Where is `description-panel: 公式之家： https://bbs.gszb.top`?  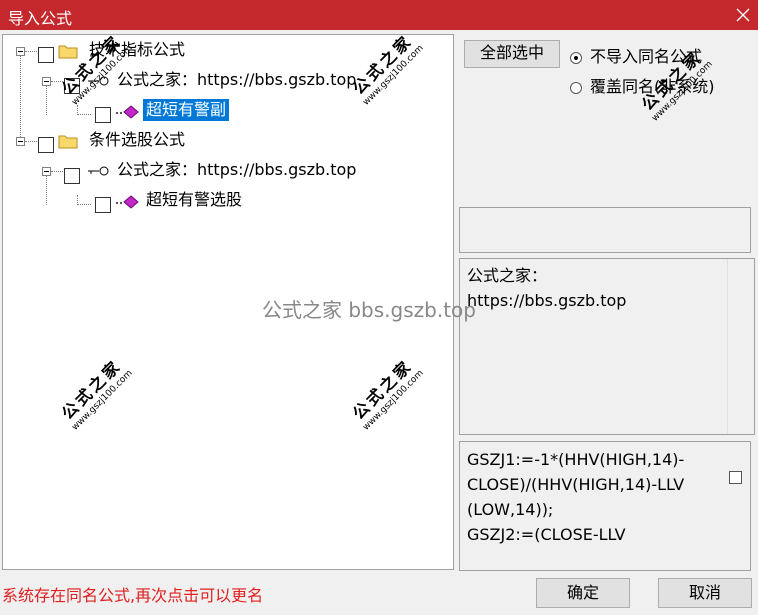 description-panel: 公式之家： https://bbs.gszb.top is located at coordinates (607, 346).